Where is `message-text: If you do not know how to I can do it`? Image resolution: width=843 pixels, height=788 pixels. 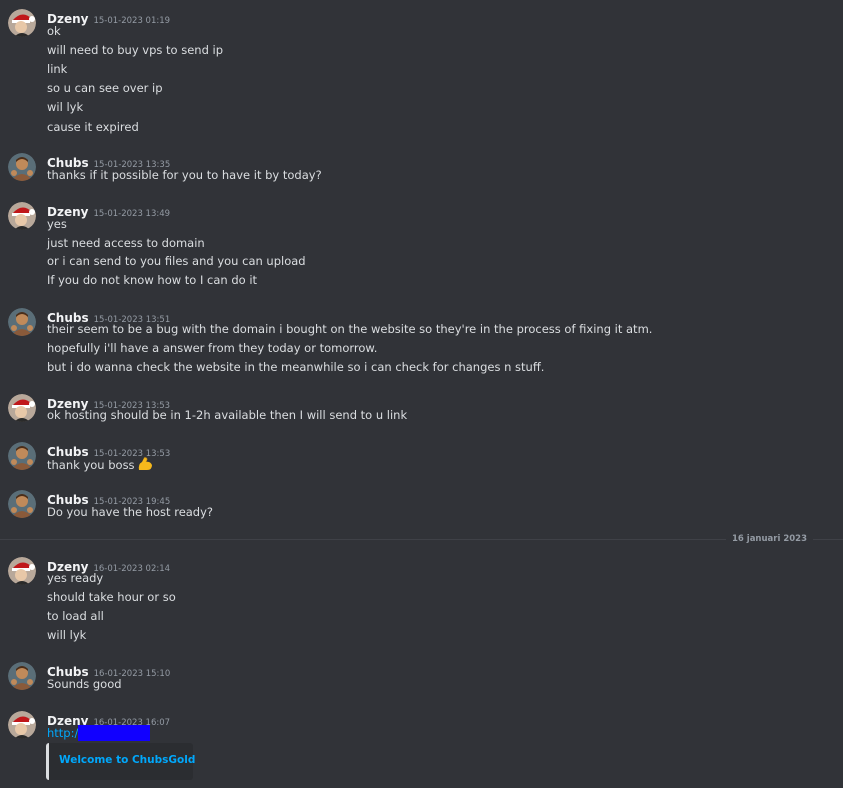 message-text: If you do not know how to I can do it is located at coordinates (152, 280).